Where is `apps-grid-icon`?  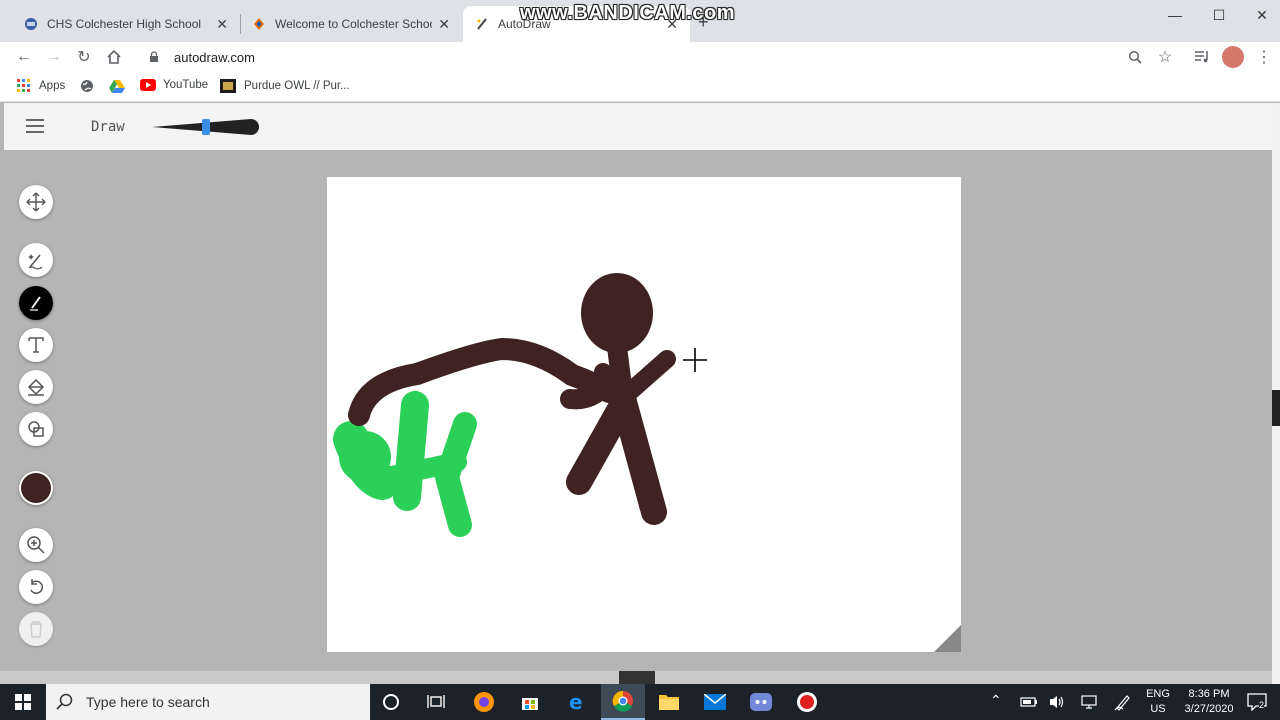 apps-grid-icon is located at coordinates (23, 85).